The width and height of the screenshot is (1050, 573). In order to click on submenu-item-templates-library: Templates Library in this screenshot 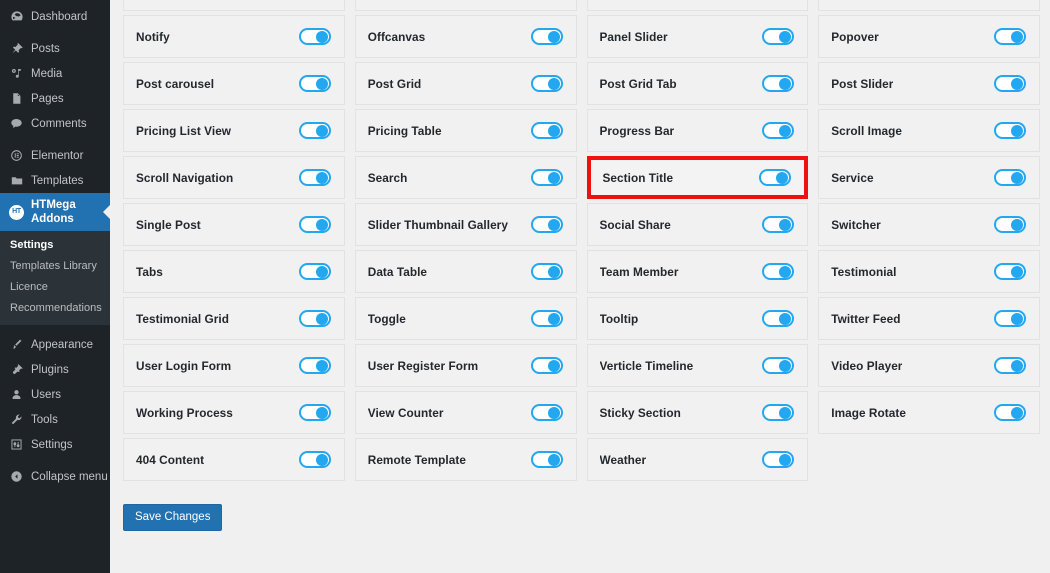, I will do `click(55, 266)`.